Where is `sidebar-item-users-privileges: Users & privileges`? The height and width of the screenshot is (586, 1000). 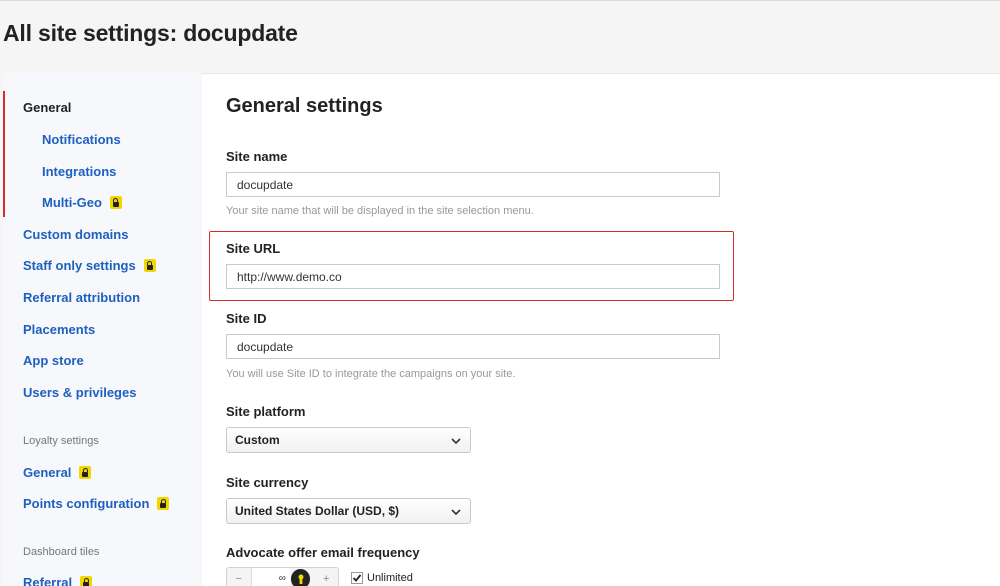 sidebar-item-users-privileges: Users & privileges is located at coordinates (79, 392).